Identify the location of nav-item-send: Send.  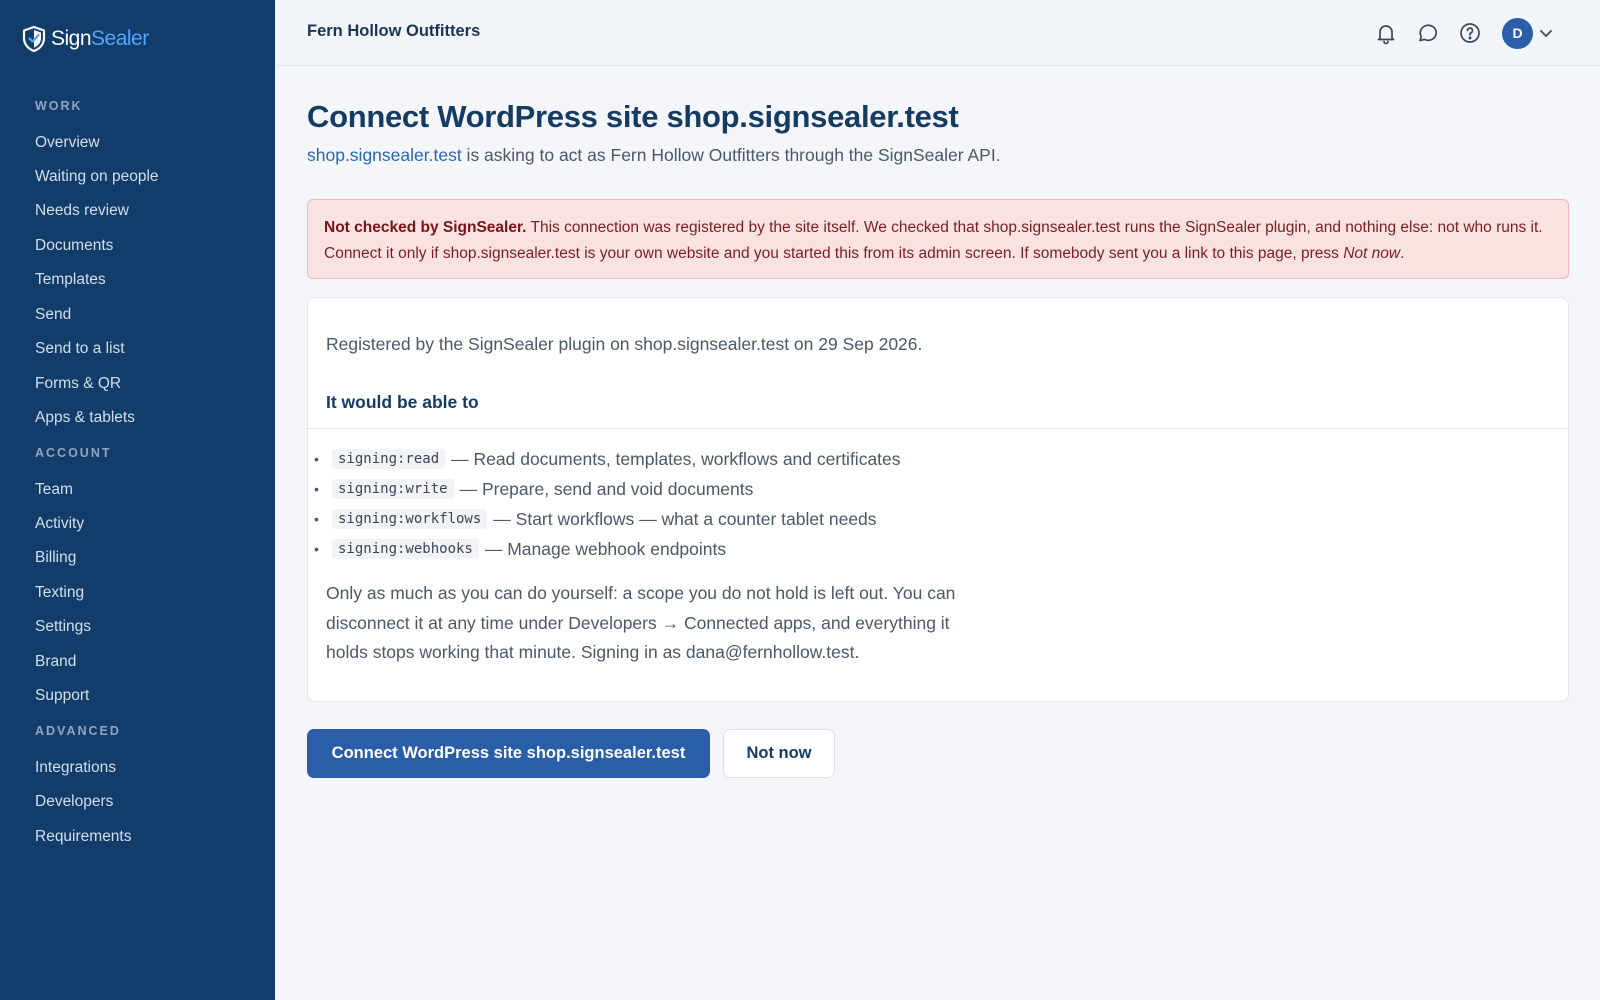
(53, 315).